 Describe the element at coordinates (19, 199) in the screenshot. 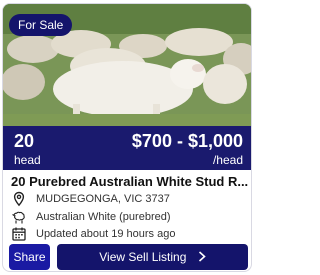

I see `map-pin-icon` at that location.